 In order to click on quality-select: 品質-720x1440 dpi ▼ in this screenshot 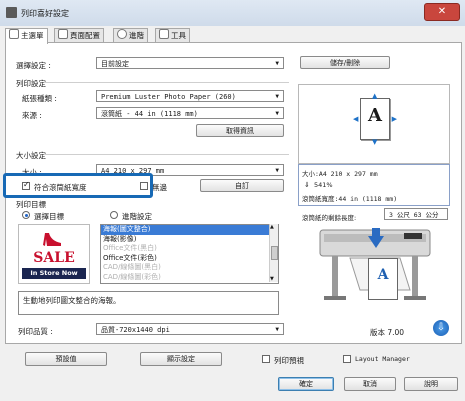, I will do `click(190, 329)`.